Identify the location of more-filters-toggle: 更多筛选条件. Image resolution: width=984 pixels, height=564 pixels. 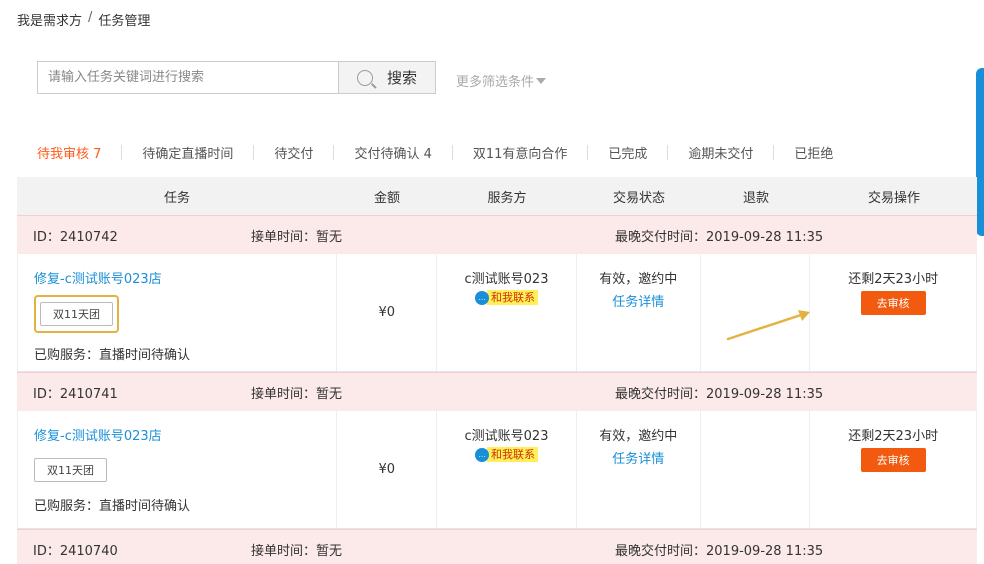
(501, 80).